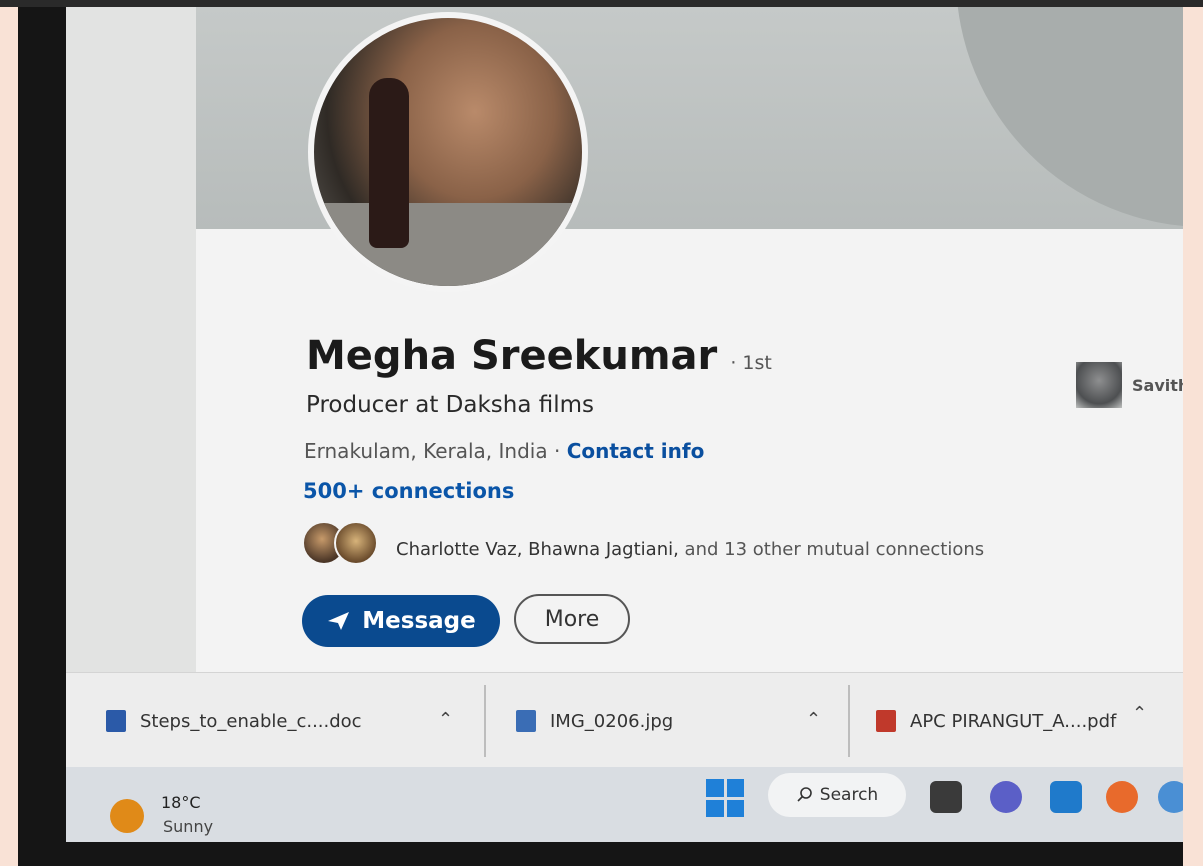 The width and height of the screenshot is (1203, 866). I want to click on browser-icon, so click(1170, 797).